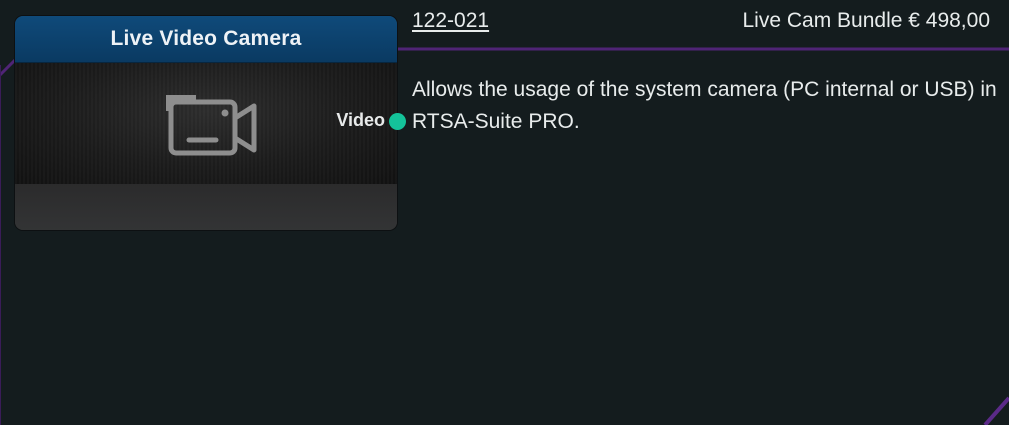 This screenshot has height=425, width=1009. Describe the element at coordinates (211, 125) in the screenshot. I see `video-camera-icon` at that location.